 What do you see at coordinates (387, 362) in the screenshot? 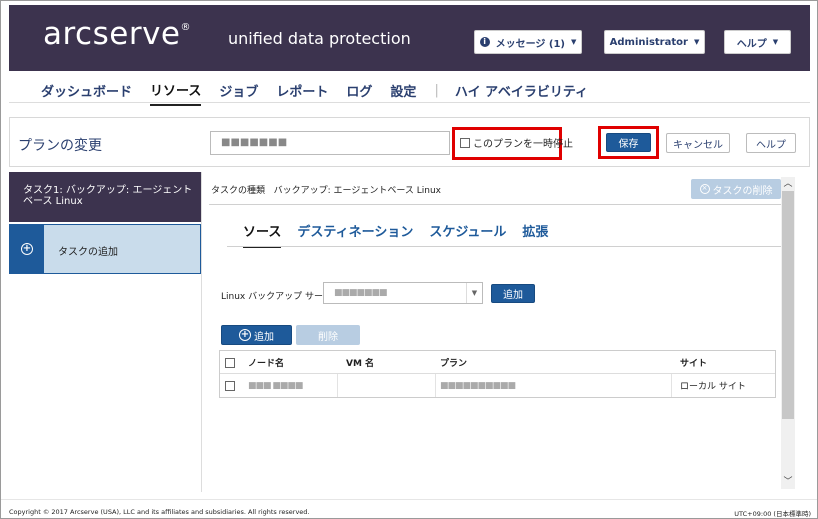
I see `column-vm-name: VM 名` at bounding box center [387, 362].